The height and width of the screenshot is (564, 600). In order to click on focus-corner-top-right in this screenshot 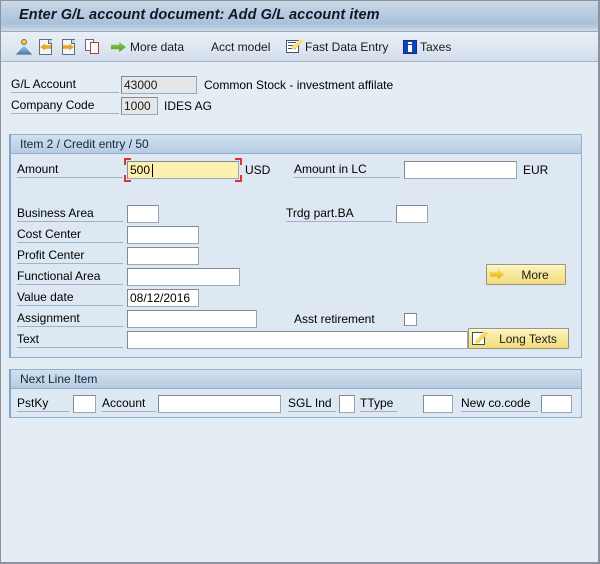, I will do `click(238, 161)`.